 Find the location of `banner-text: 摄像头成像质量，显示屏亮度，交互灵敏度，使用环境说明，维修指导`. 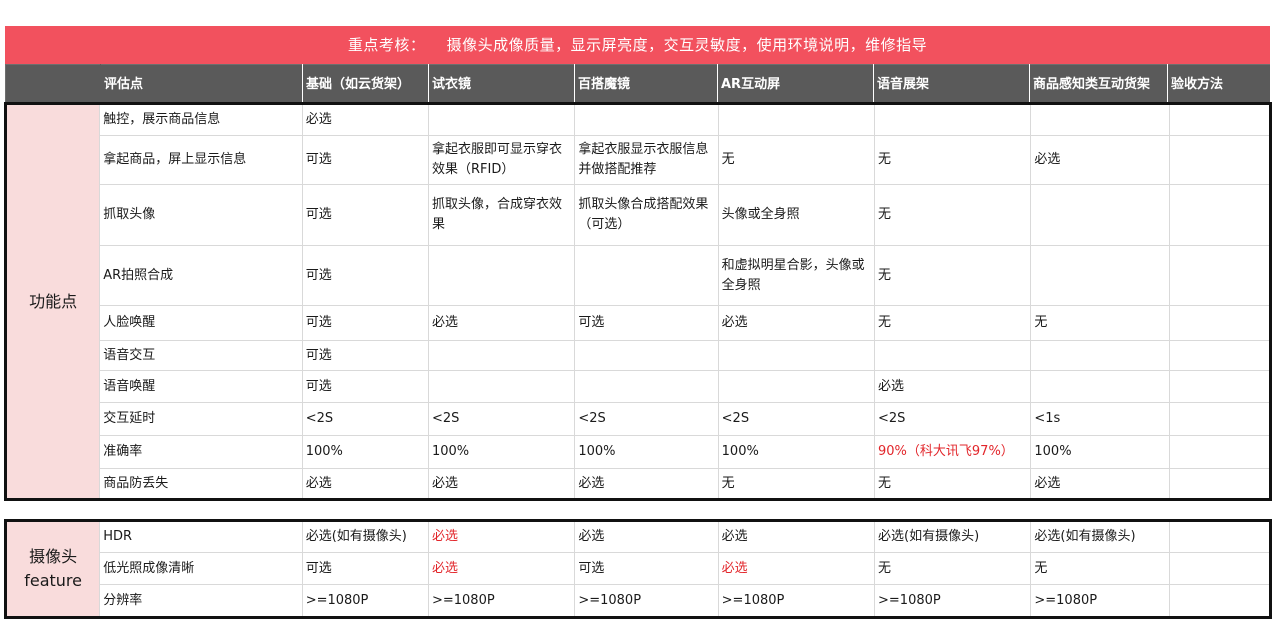

banner-text: 摄像头成像质量，显示屏亮度，交互灵敏度，使用环境说明，维修指导 is located at coordinates (687, 45).